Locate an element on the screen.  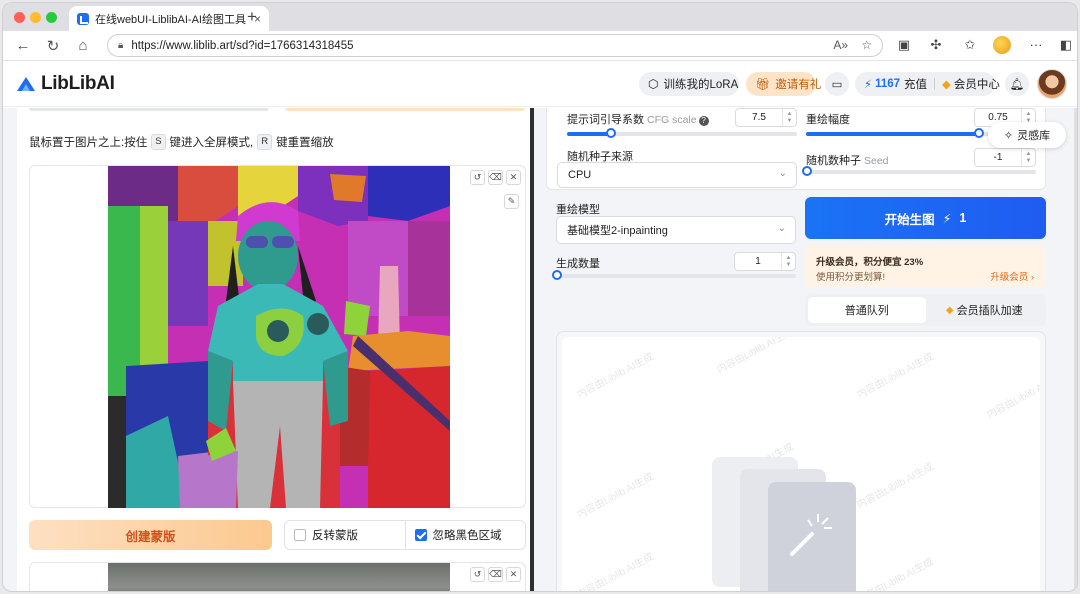
inspiration-library-button: ✧ 灵感库 is located at coordinates (1027, 135).